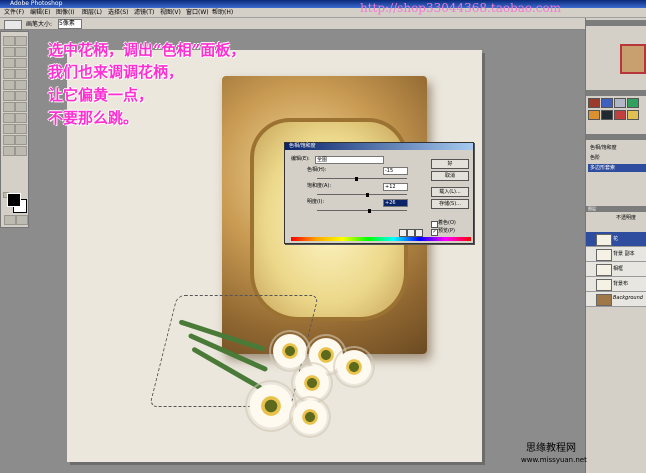 The width and height of the screenshot is (646, 473). I want to click on shop-url-watermark: http://shop33044368.taobao.com, so click(461, 8).